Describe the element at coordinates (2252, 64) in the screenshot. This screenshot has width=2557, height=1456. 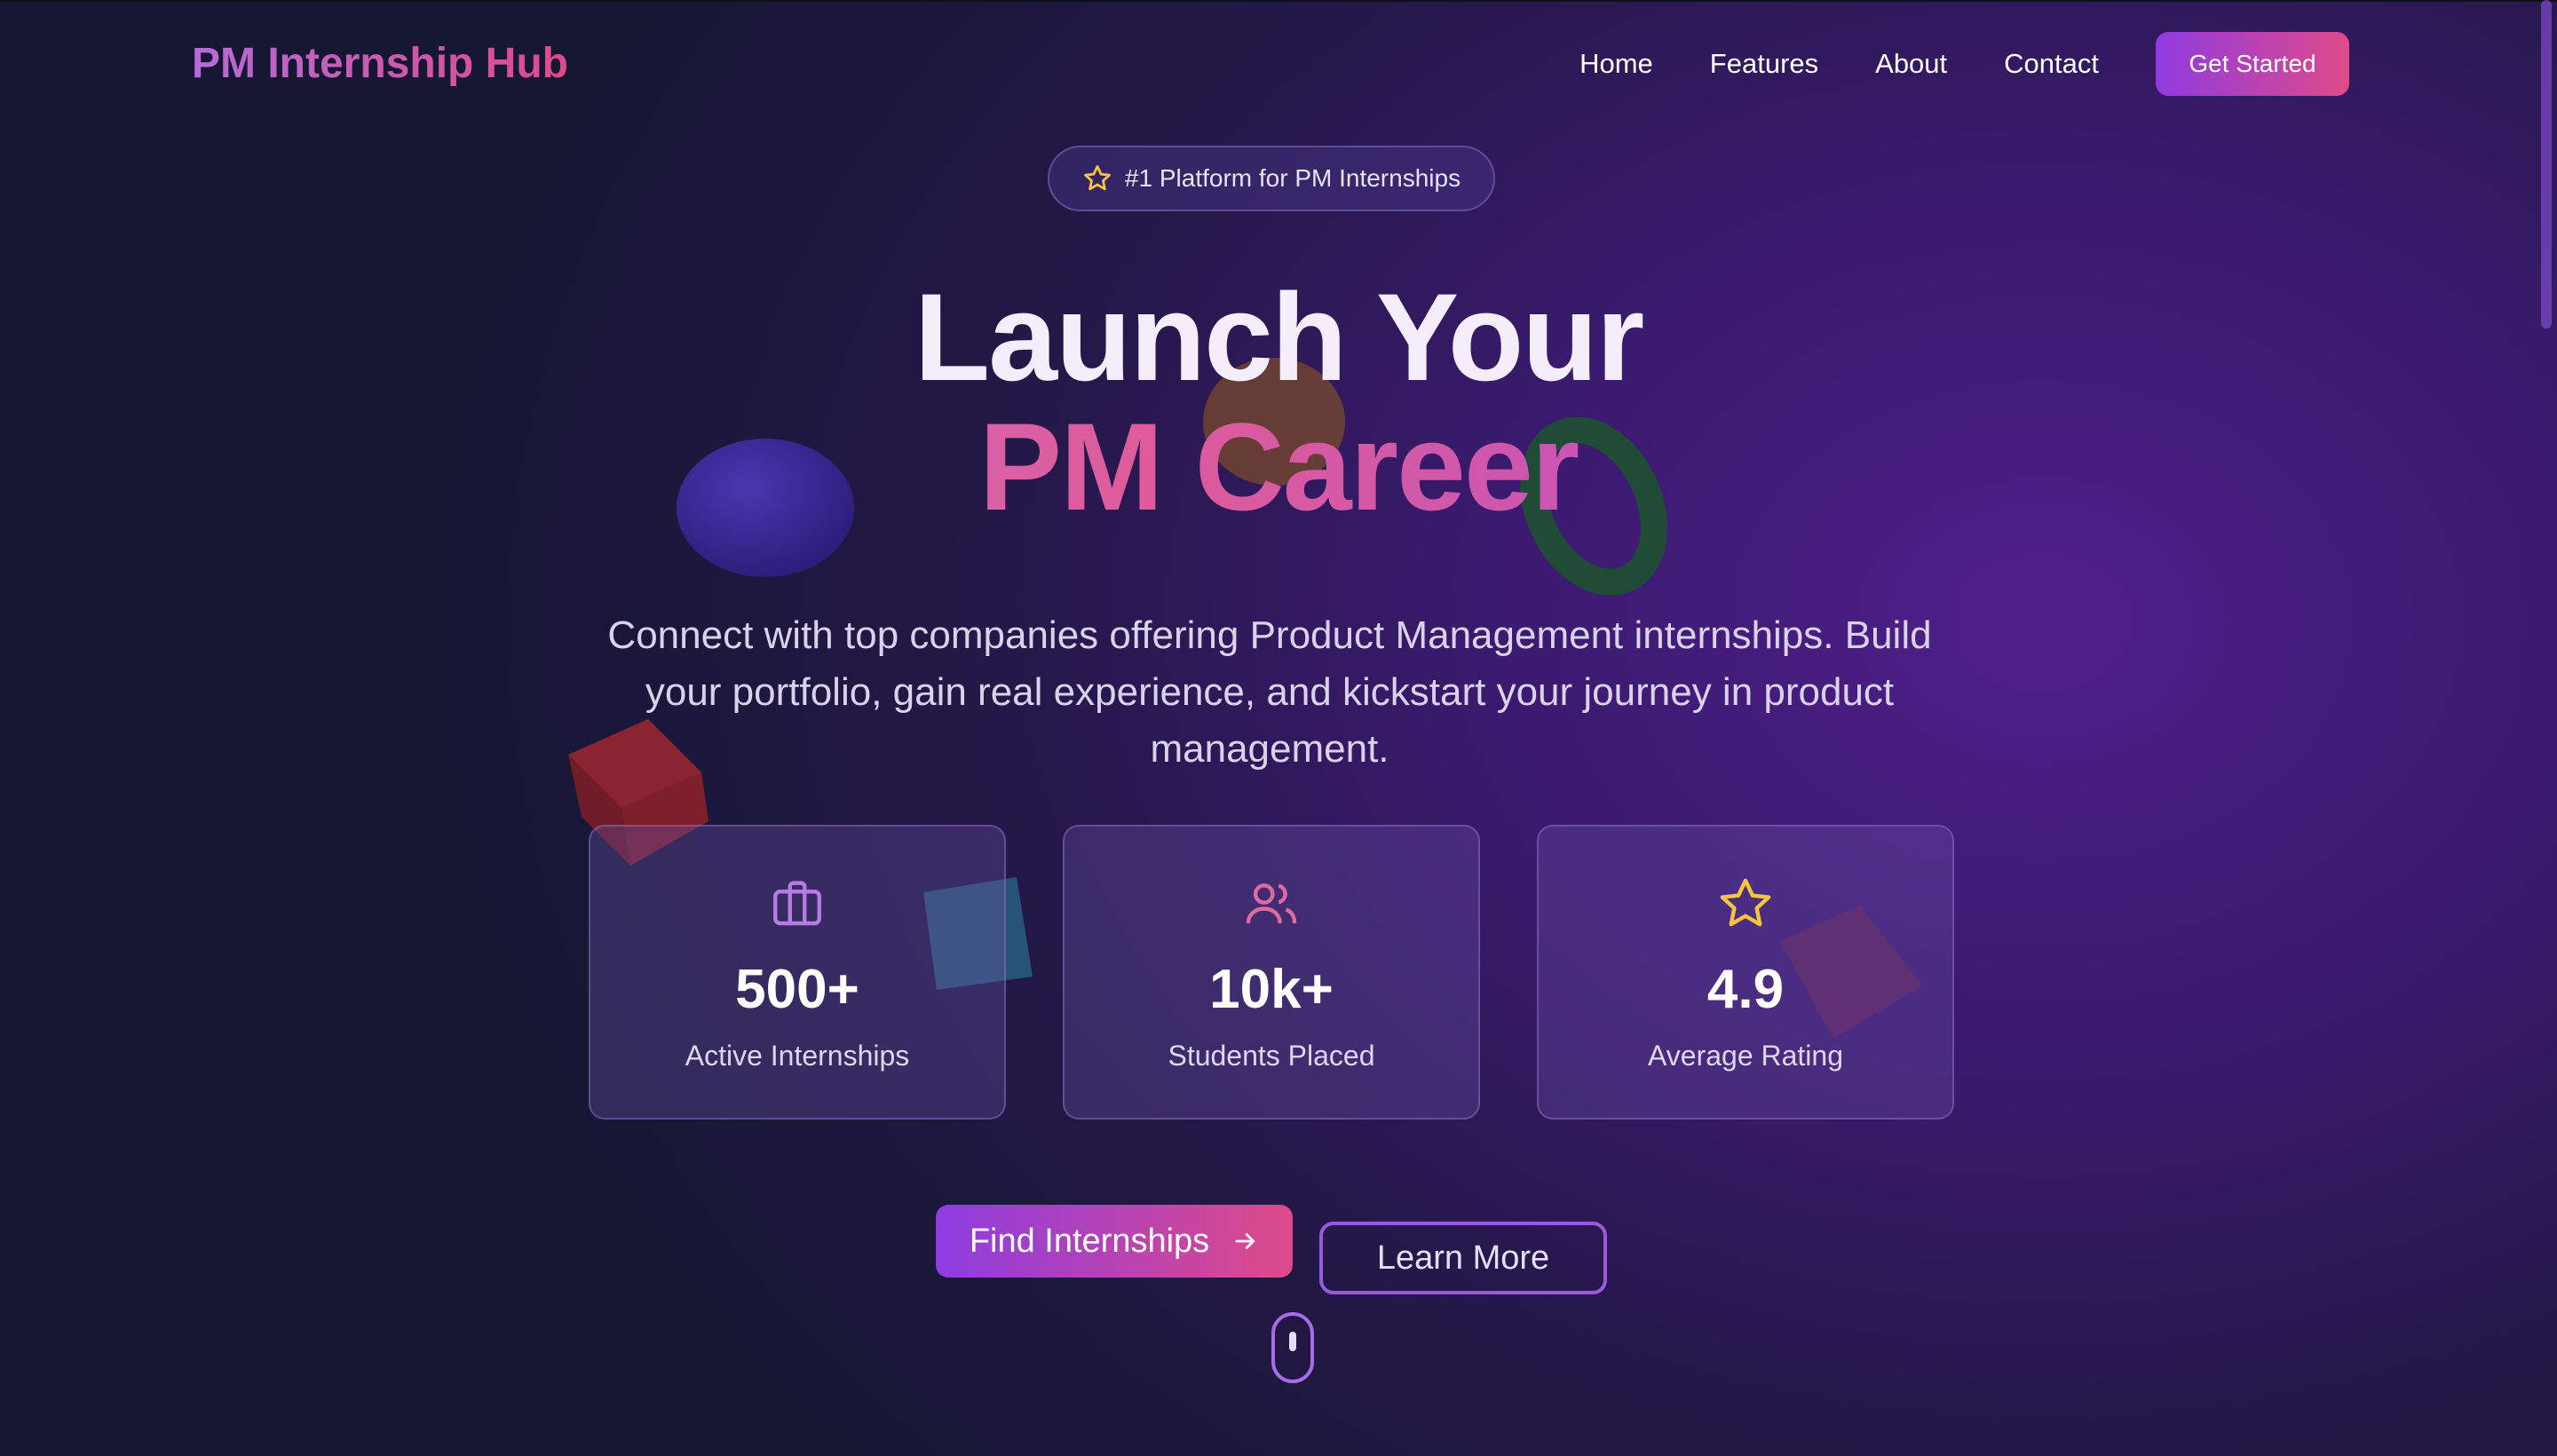
I see `get-started-button: Get Started` at that location.